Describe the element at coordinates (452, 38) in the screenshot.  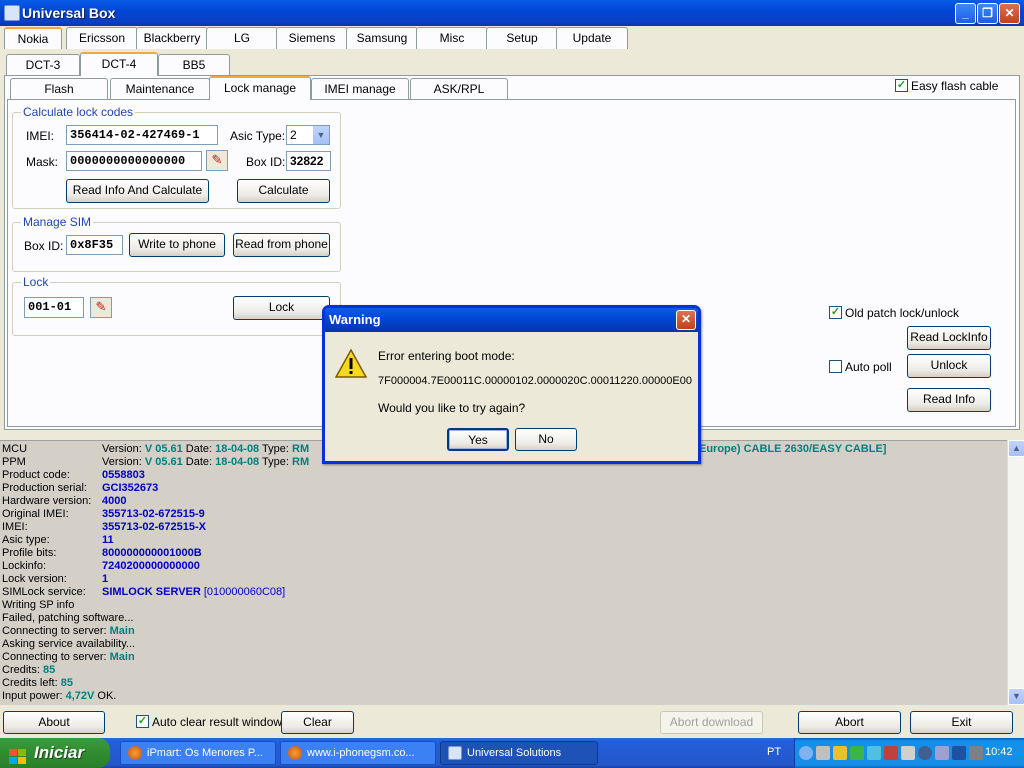
I see `tab-misc: Misc` at that location.